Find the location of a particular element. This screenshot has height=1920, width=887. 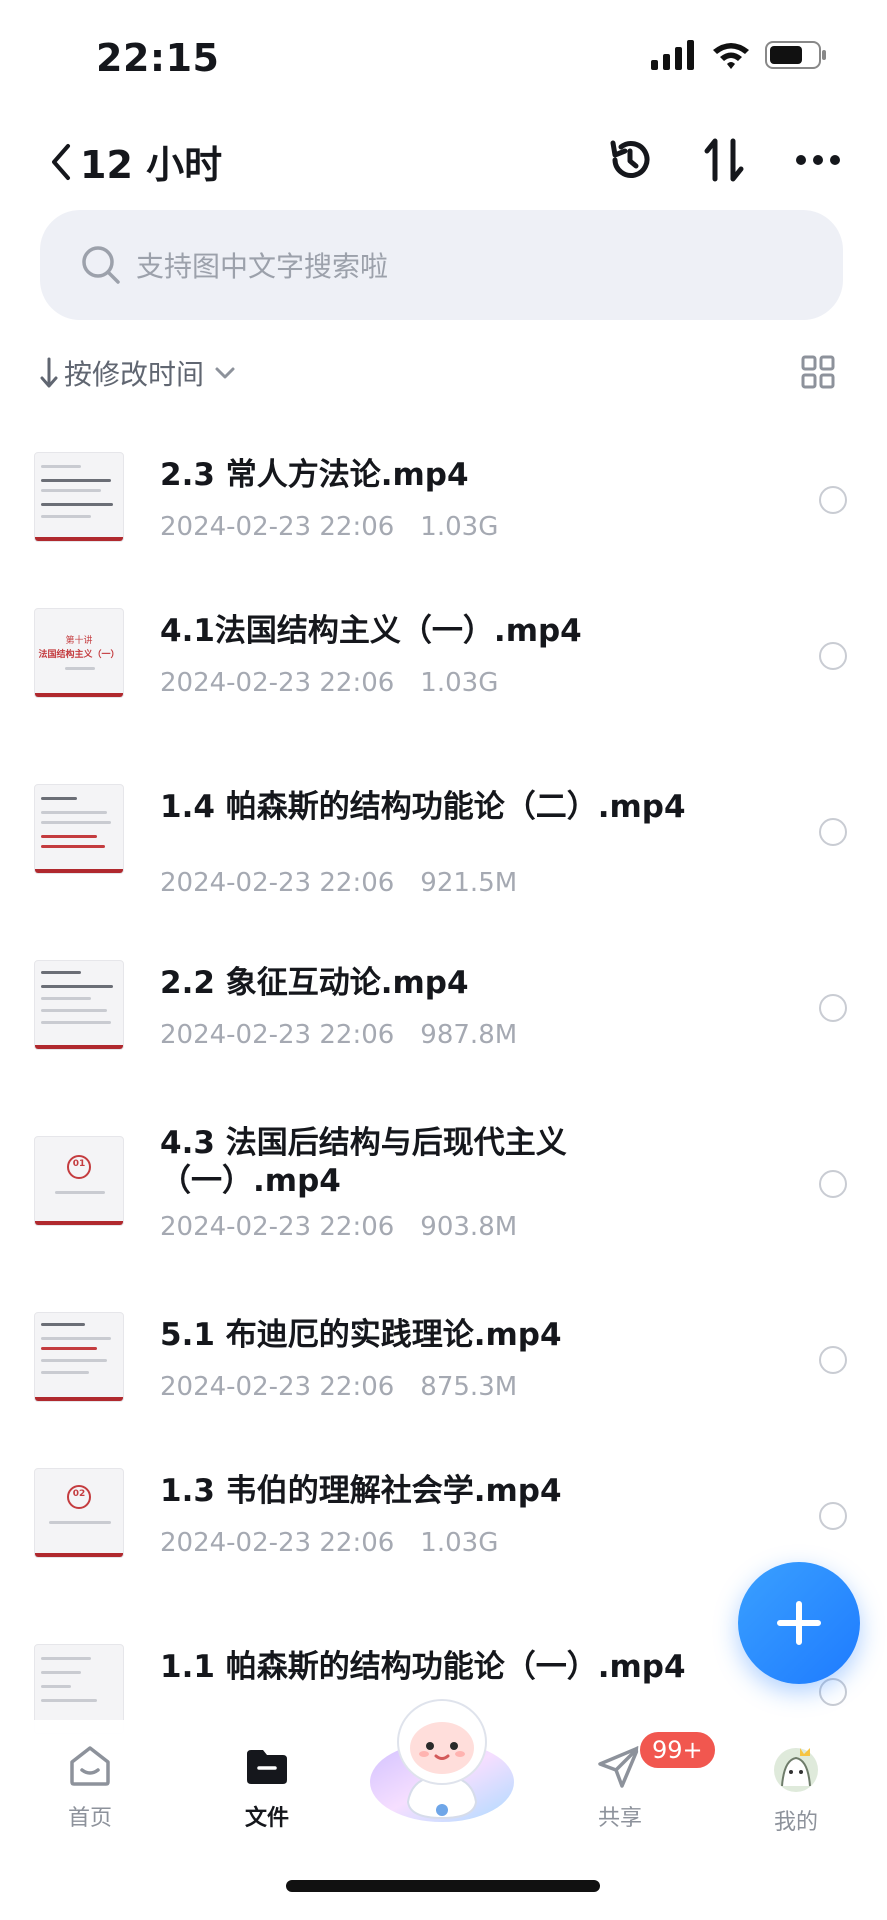

file-size: 921.5M is located at coordinates (469, 883).